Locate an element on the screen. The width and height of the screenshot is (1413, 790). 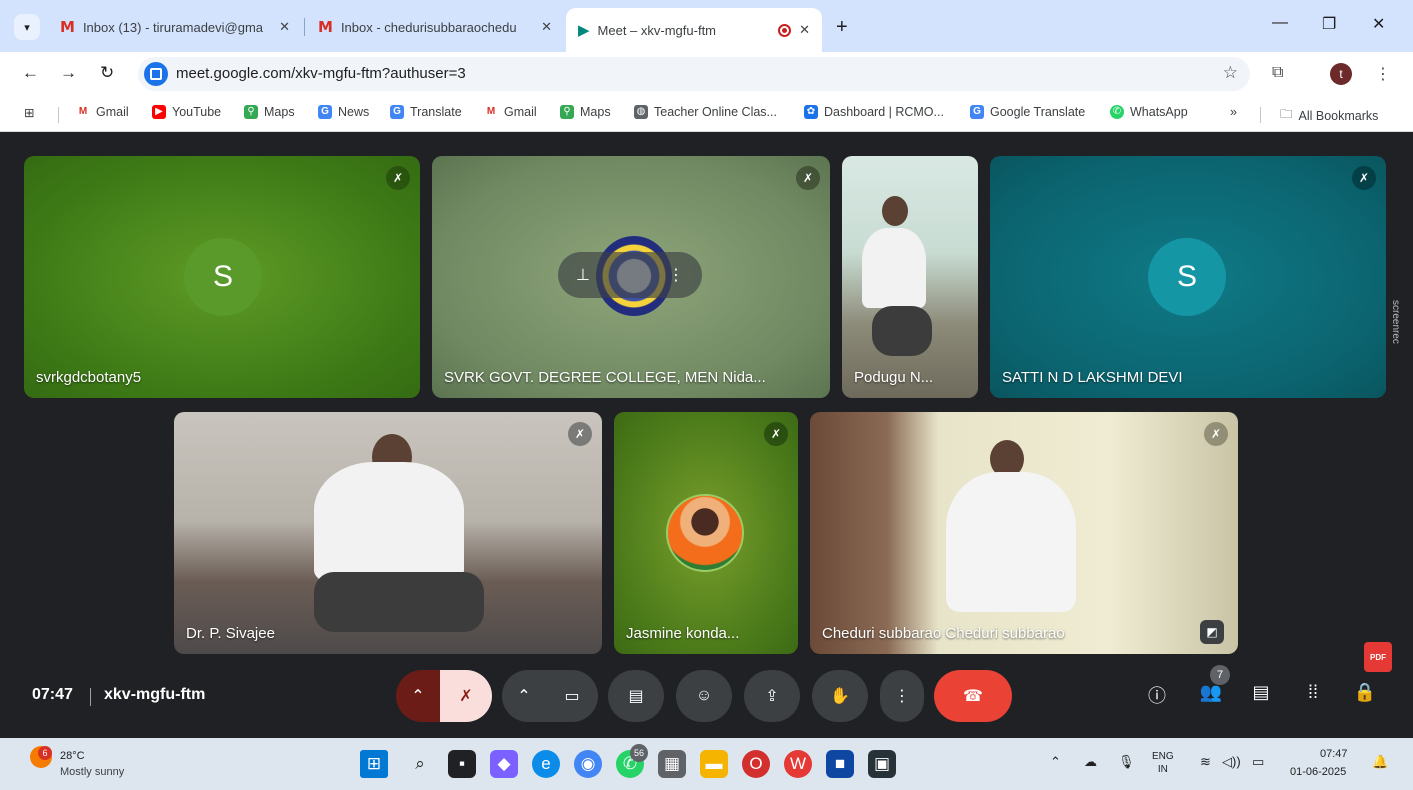
profile-avatar: t is located at coordinates (1341, 74).